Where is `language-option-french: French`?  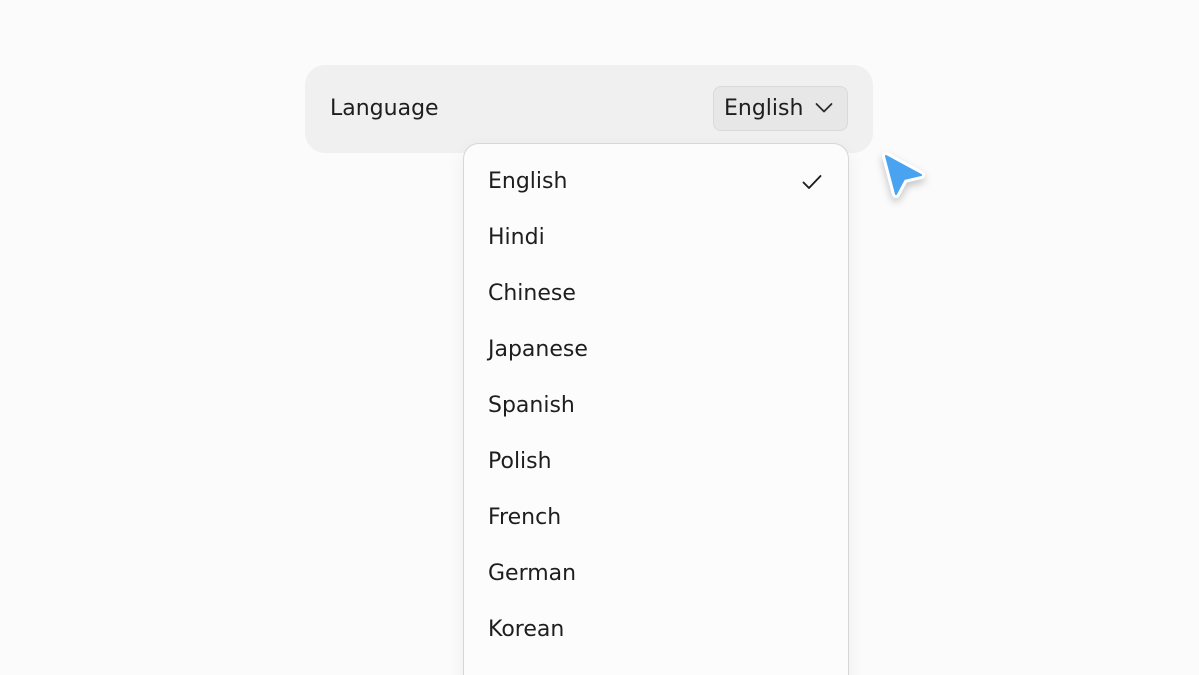 language-option-french: French is located at coordinates (656, 518).